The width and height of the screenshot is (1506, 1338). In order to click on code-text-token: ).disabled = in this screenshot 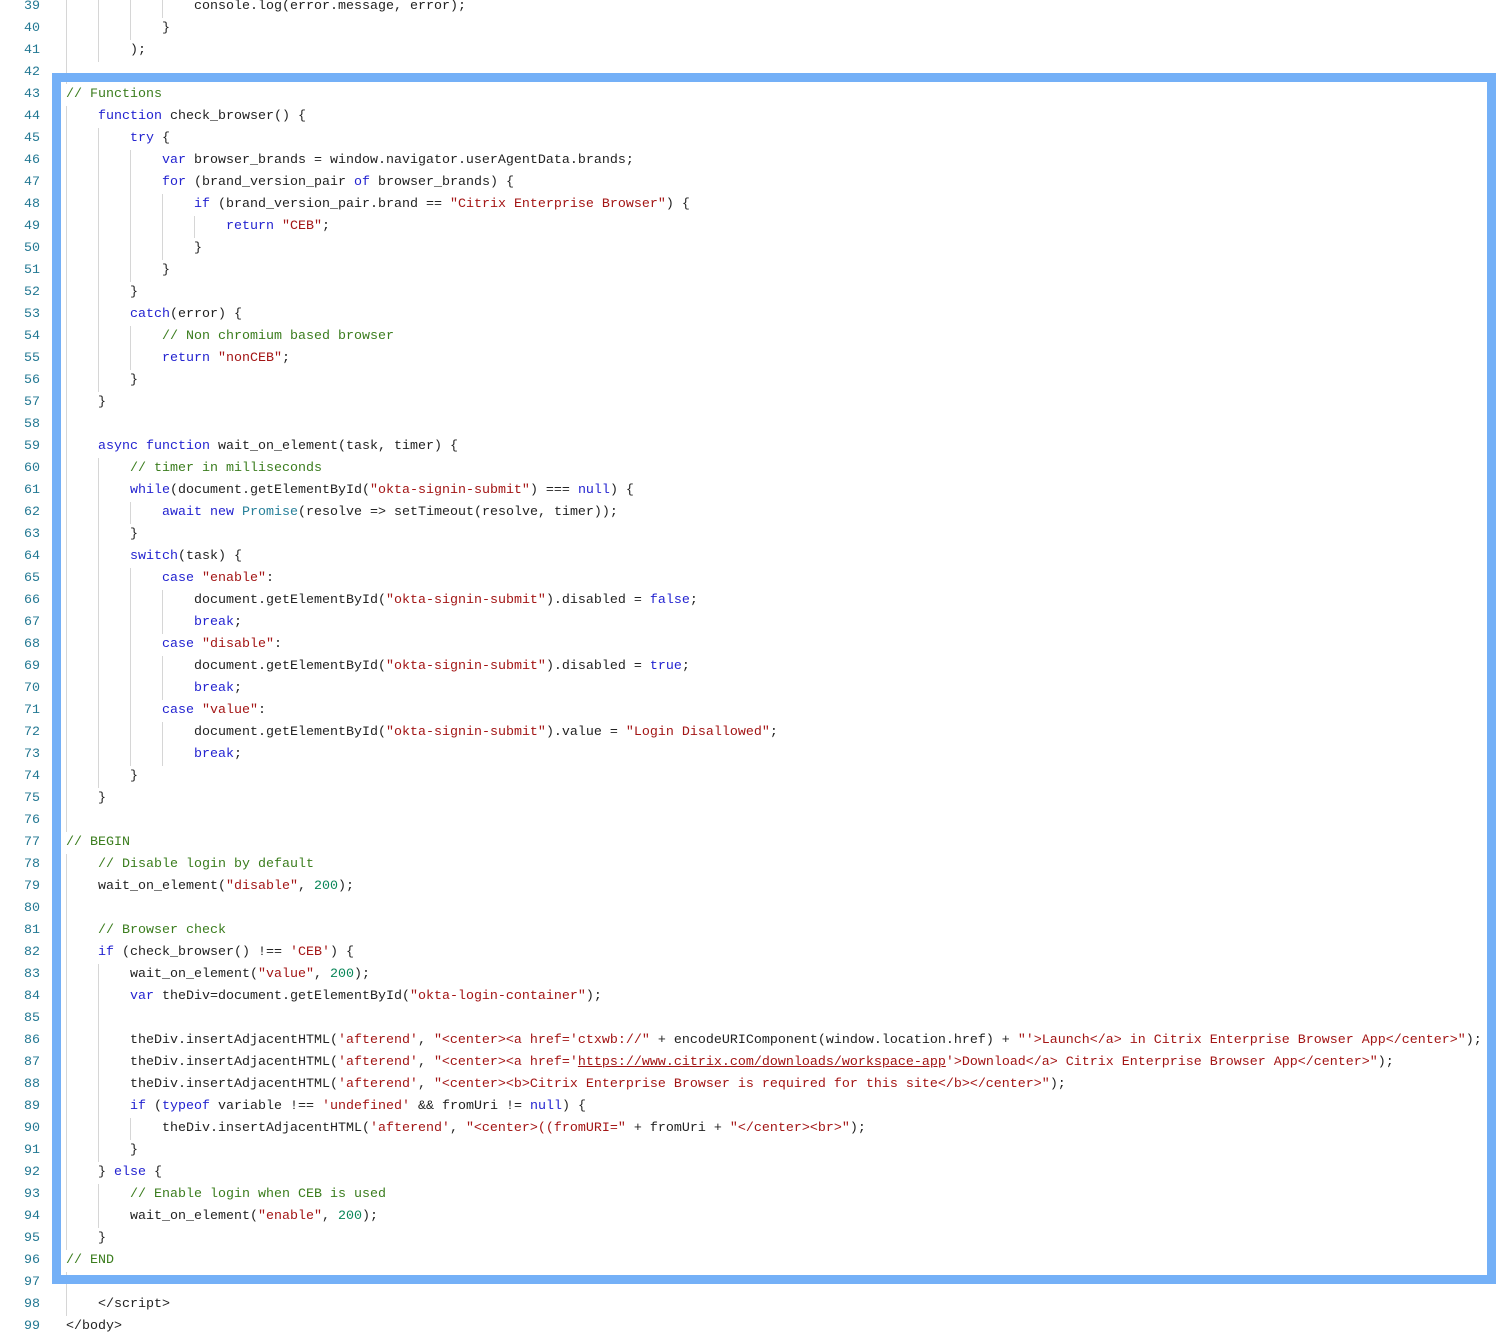, I will do `click(597, 666)`.